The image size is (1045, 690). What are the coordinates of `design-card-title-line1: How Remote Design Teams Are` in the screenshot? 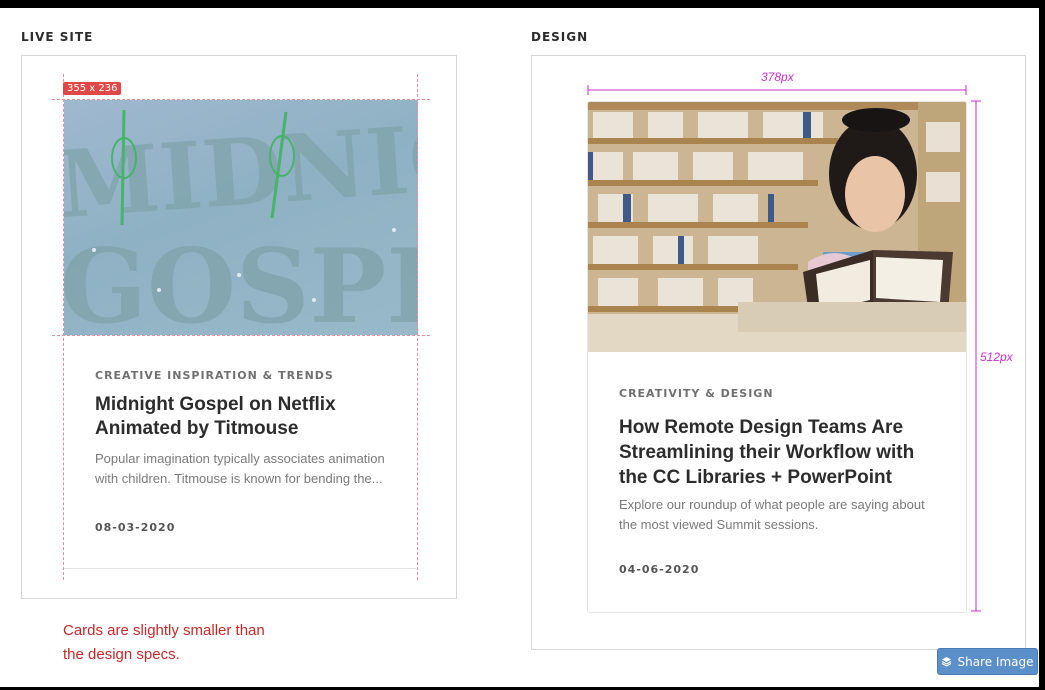 It's located at (761, 427).